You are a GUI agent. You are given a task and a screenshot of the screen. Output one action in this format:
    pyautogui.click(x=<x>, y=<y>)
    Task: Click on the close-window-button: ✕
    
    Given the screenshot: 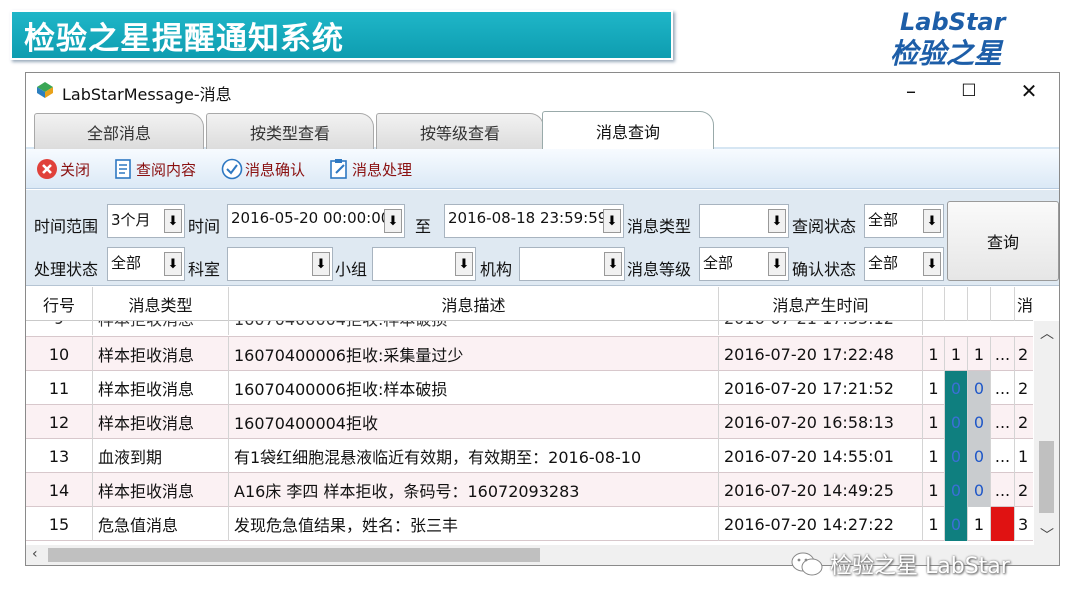 What is the action you would take?
    pyautogui.click(x=1029, y=91)
    